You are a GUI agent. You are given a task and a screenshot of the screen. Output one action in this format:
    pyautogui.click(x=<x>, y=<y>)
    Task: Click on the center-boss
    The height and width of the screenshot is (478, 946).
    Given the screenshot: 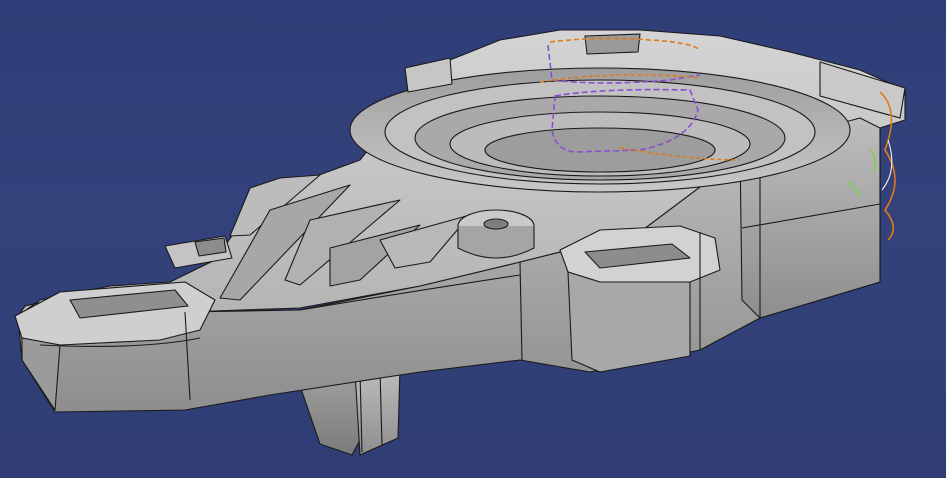 What is the action you would take?
    pyautogui.click(x=496, y=234)
    